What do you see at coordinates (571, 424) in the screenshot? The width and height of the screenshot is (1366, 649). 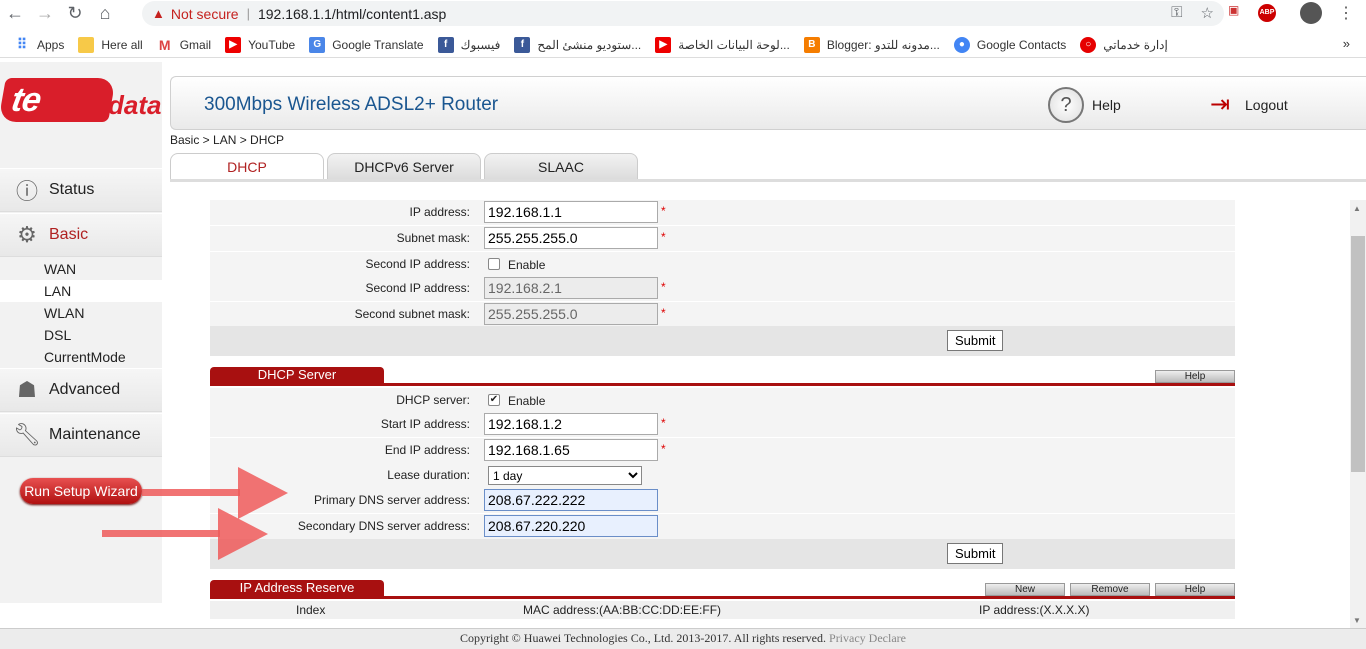 I see `start-ip-input` at bounding box center [571, 424].